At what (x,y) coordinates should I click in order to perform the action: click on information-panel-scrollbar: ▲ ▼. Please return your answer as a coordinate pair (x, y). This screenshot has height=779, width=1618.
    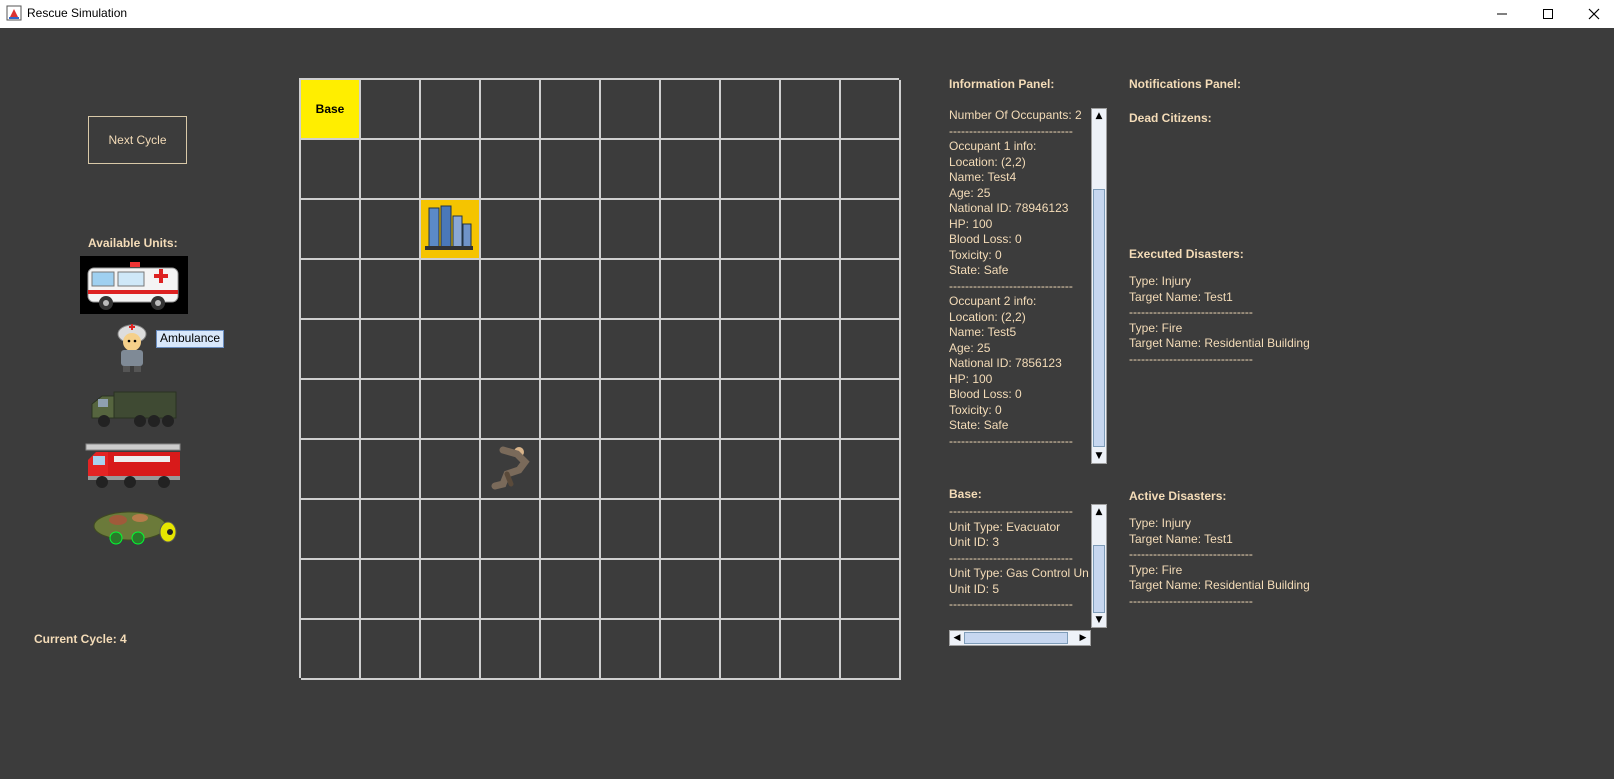
    Looking at the image, I should click on (1099, 286).